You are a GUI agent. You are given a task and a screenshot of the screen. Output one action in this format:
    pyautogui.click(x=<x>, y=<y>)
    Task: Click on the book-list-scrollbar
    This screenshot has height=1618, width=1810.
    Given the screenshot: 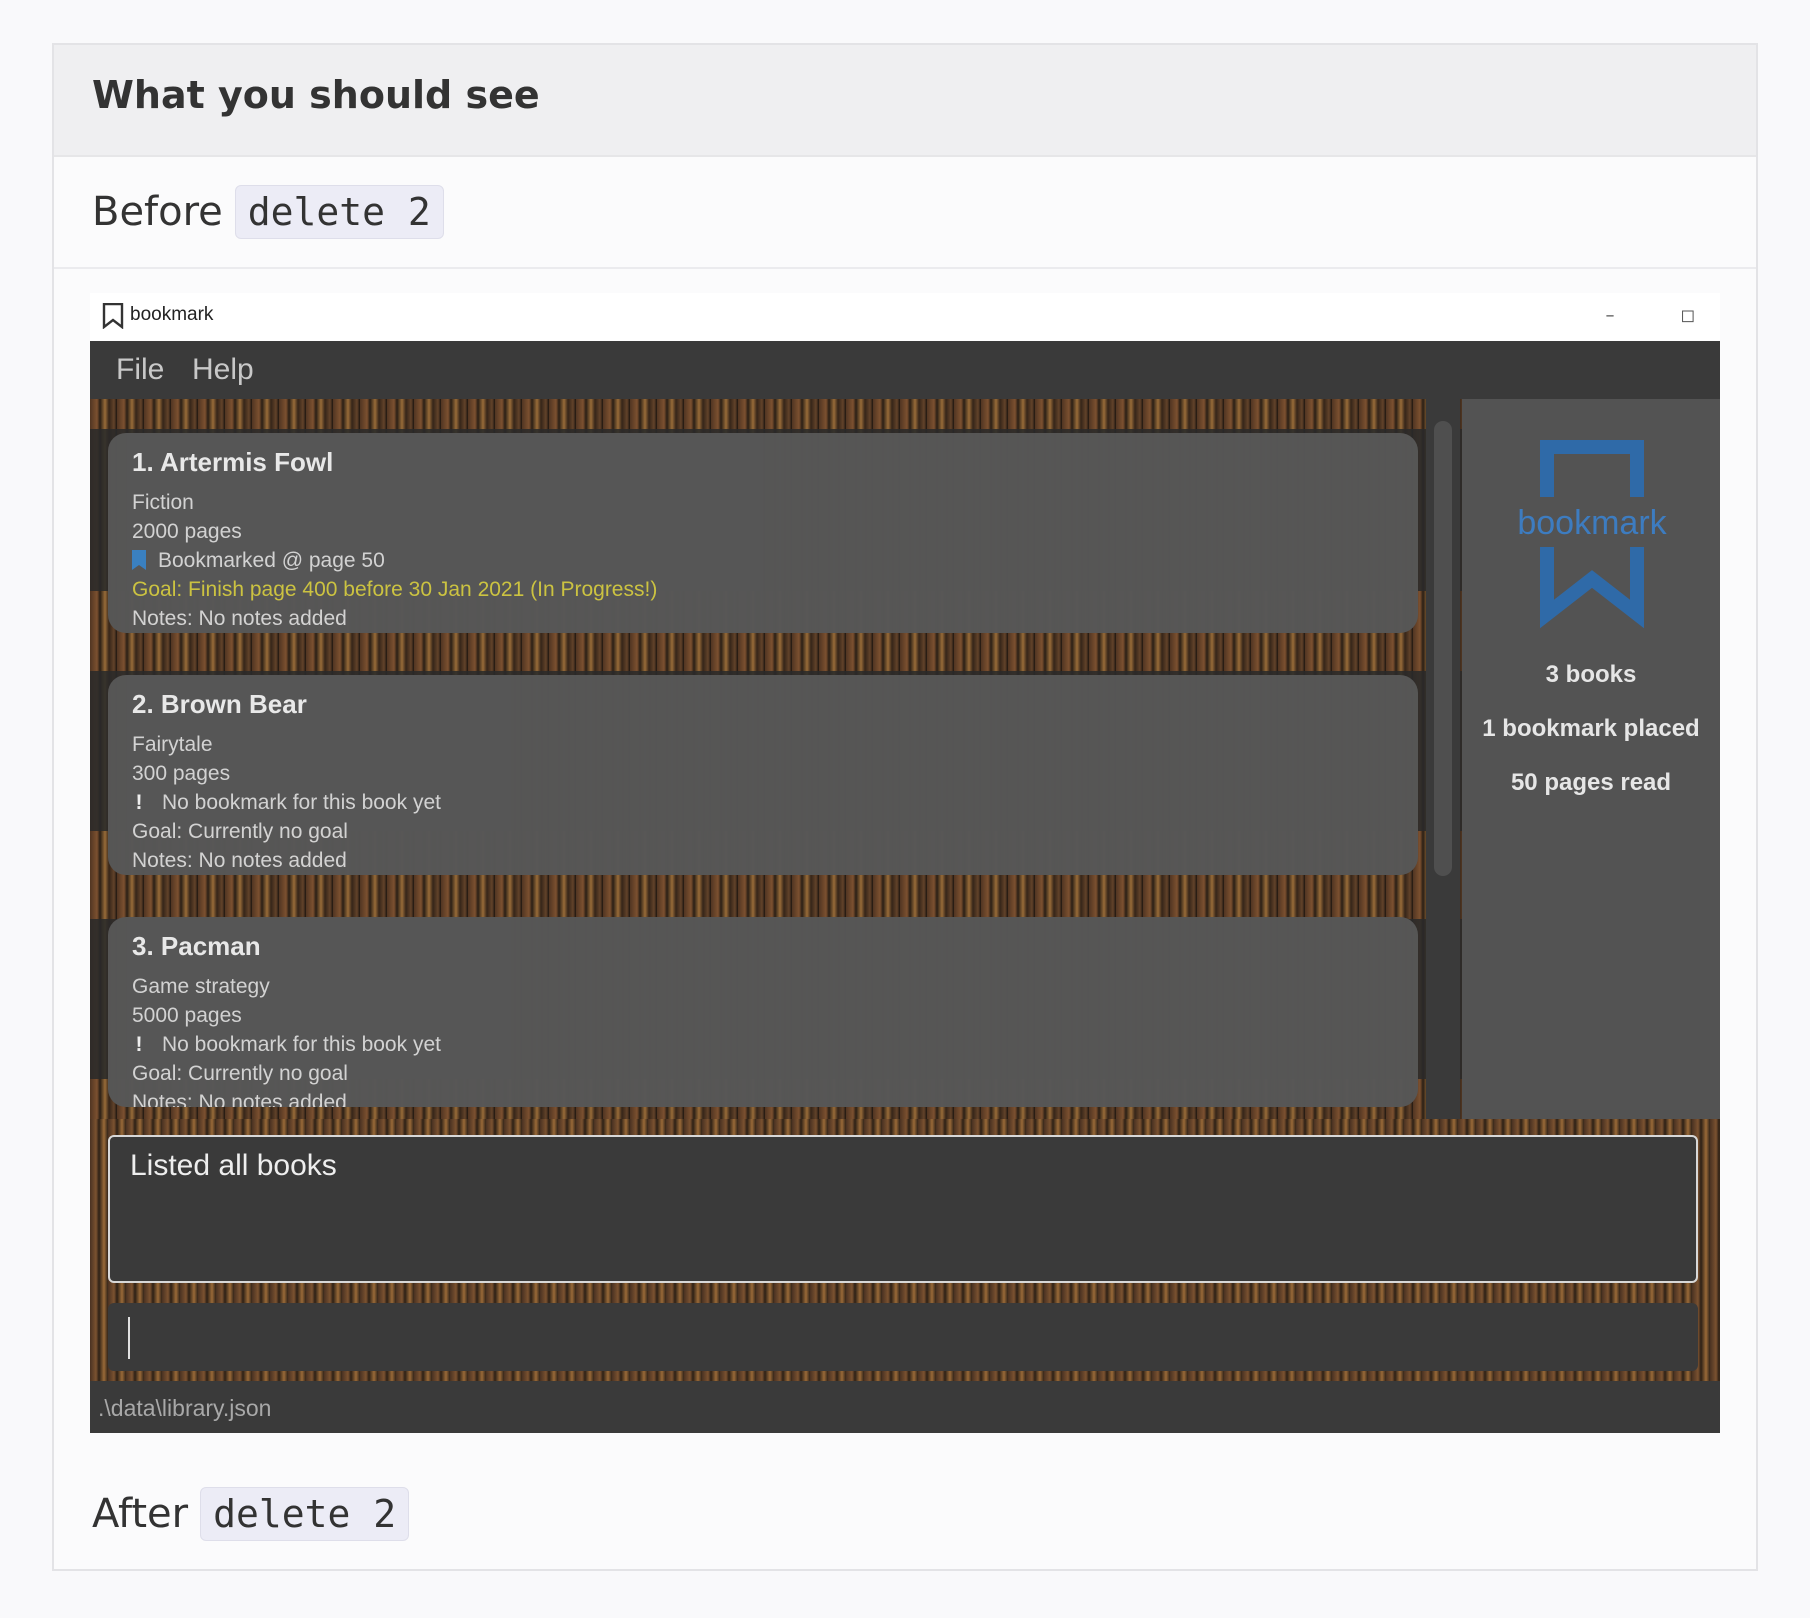 What is the action you would take?
    pyautogui.click(x=1443, y=759)
    